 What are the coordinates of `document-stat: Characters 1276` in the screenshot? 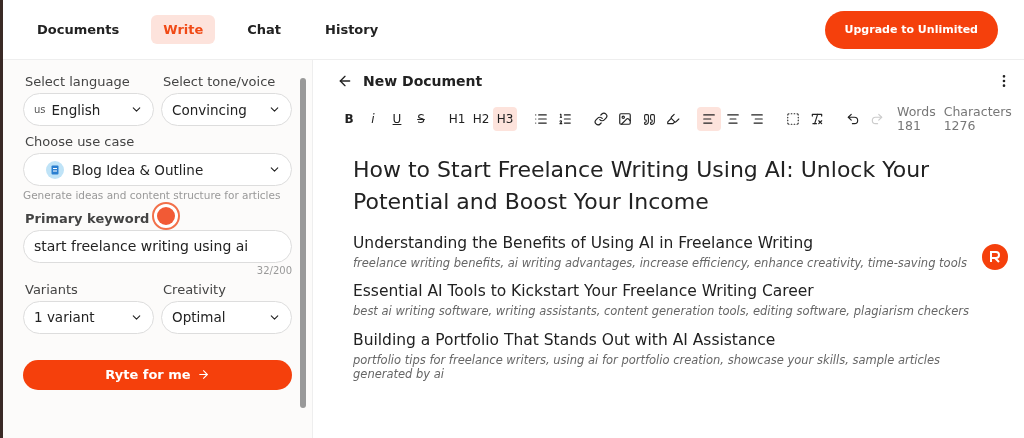 It's located at (977, 119).